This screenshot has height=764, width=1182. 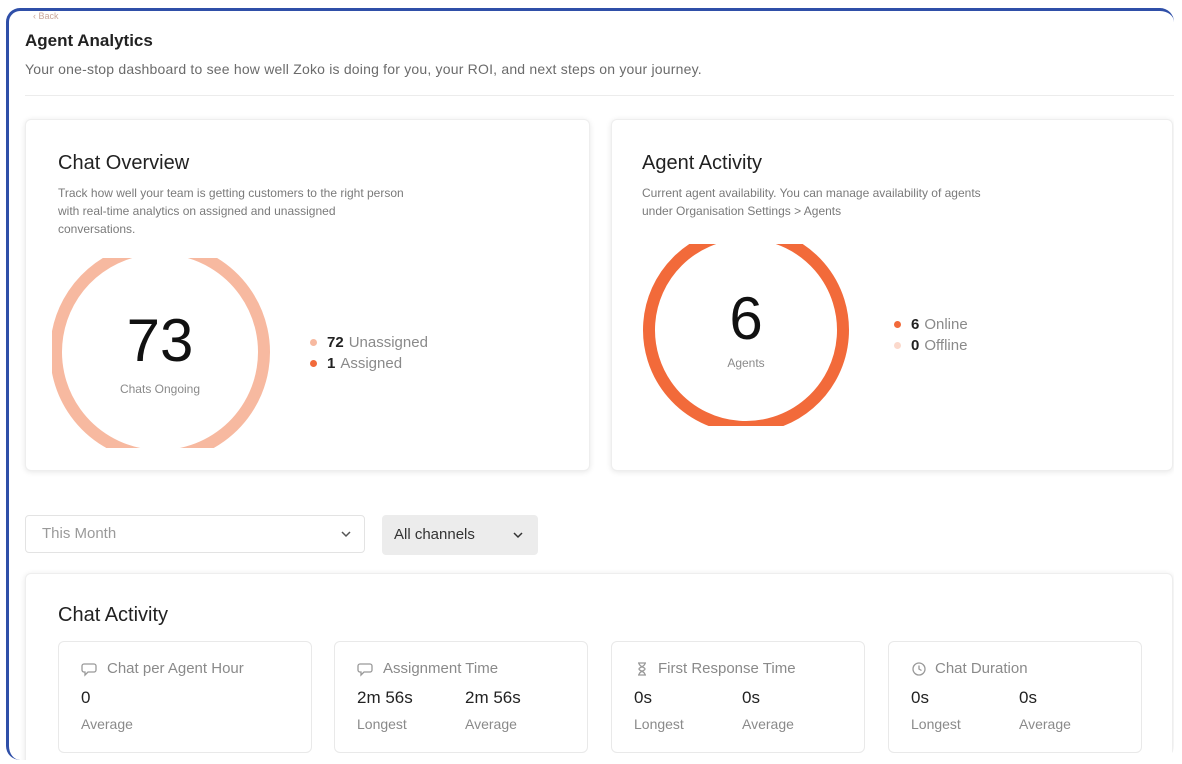 What do you see at coordinates (313, 363) in the screenshot?
I see `assigned-dot` at bounding box center [313, 363].